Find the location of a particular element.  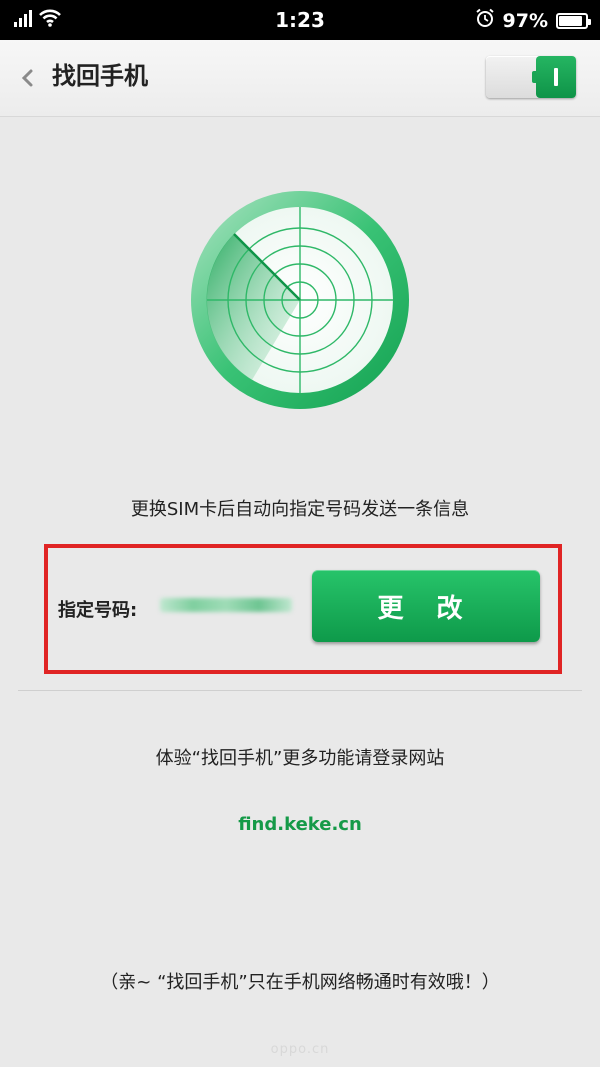

designated-number-value is located at coordinates (226, 605).